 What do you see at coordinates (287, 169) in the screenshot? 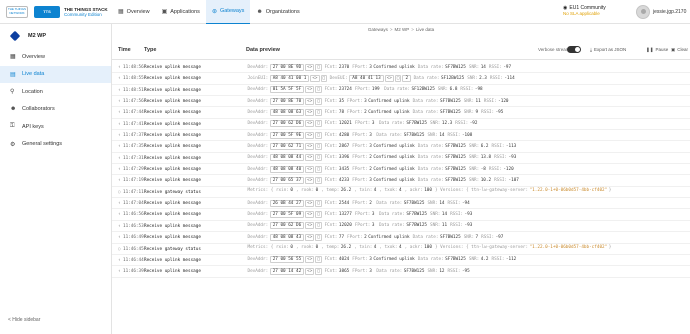
I see `dev-addr-chip: 48 08 08 40` at bounding box center [287, 169].